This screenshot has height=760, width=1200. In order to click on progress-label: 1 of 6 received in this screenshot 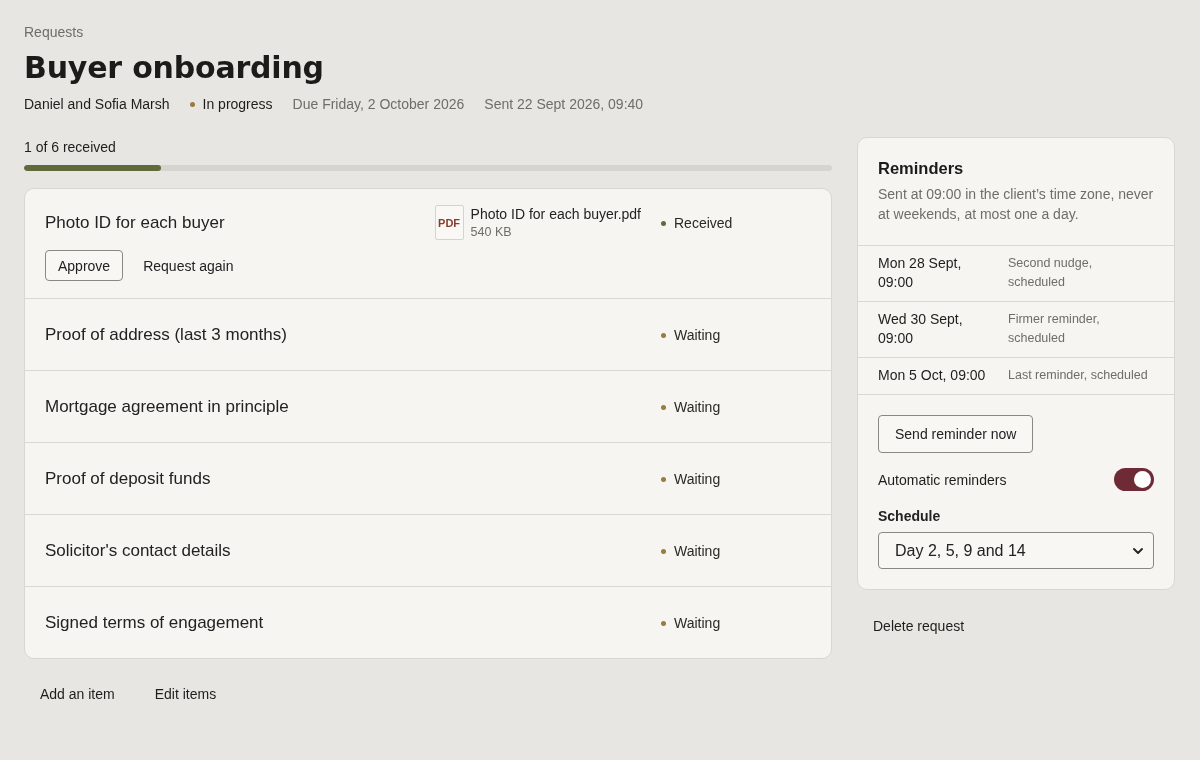, I will do `click(70, 147)`.